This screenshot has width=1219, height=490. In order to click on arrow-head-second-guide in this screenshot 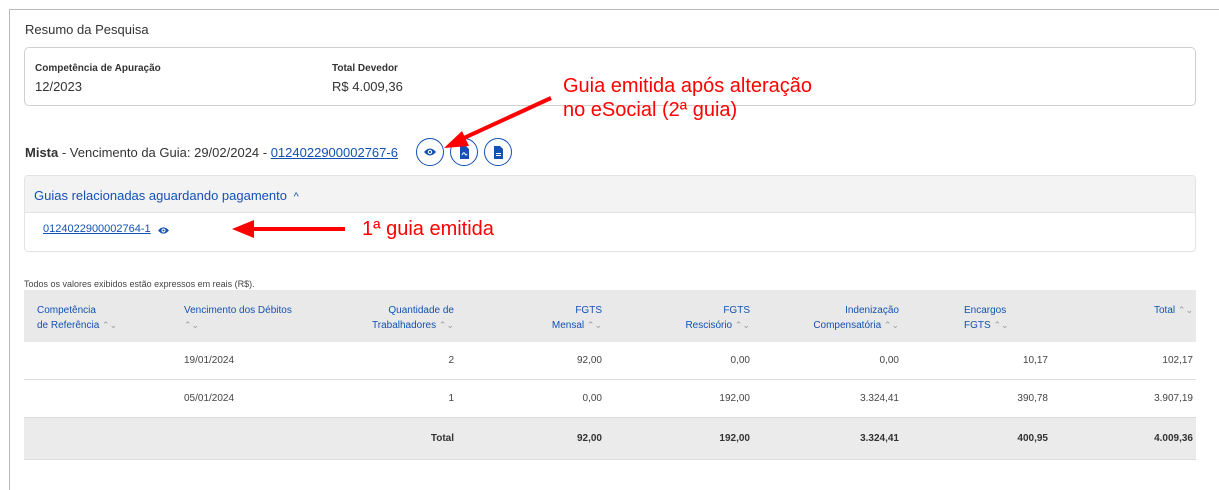, I will do `click(456, 139)`.